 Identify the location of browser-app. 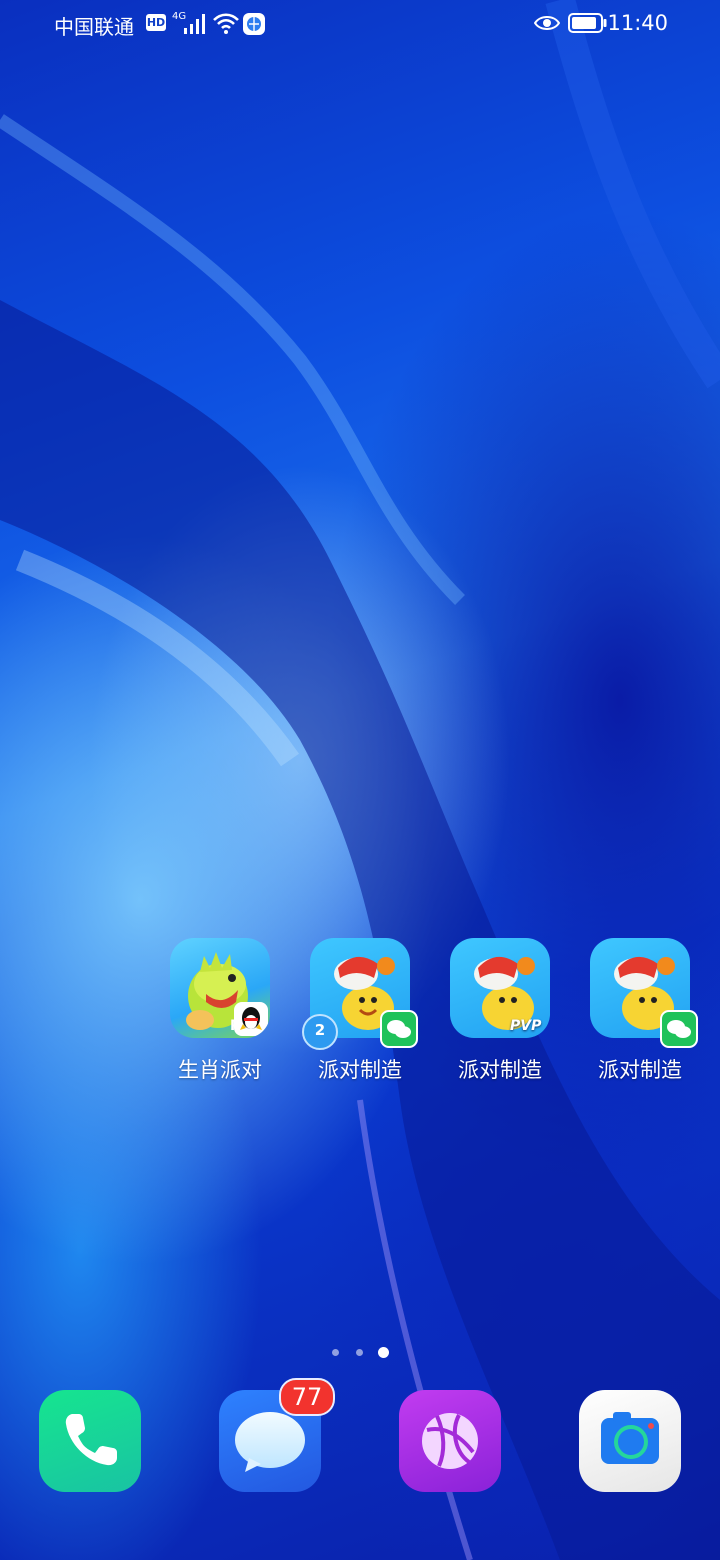
(450, 1441).